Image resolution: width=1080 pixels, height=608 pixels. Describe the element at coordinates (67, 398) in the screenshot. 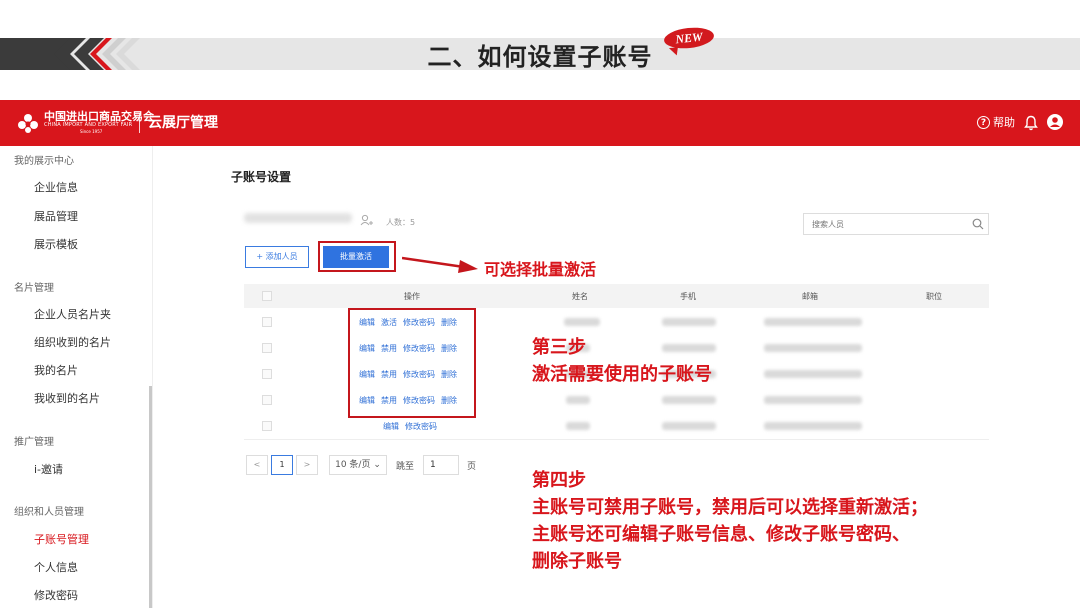

I see `sidebar-item-my-received-cards: 我收到的名片` at that location.